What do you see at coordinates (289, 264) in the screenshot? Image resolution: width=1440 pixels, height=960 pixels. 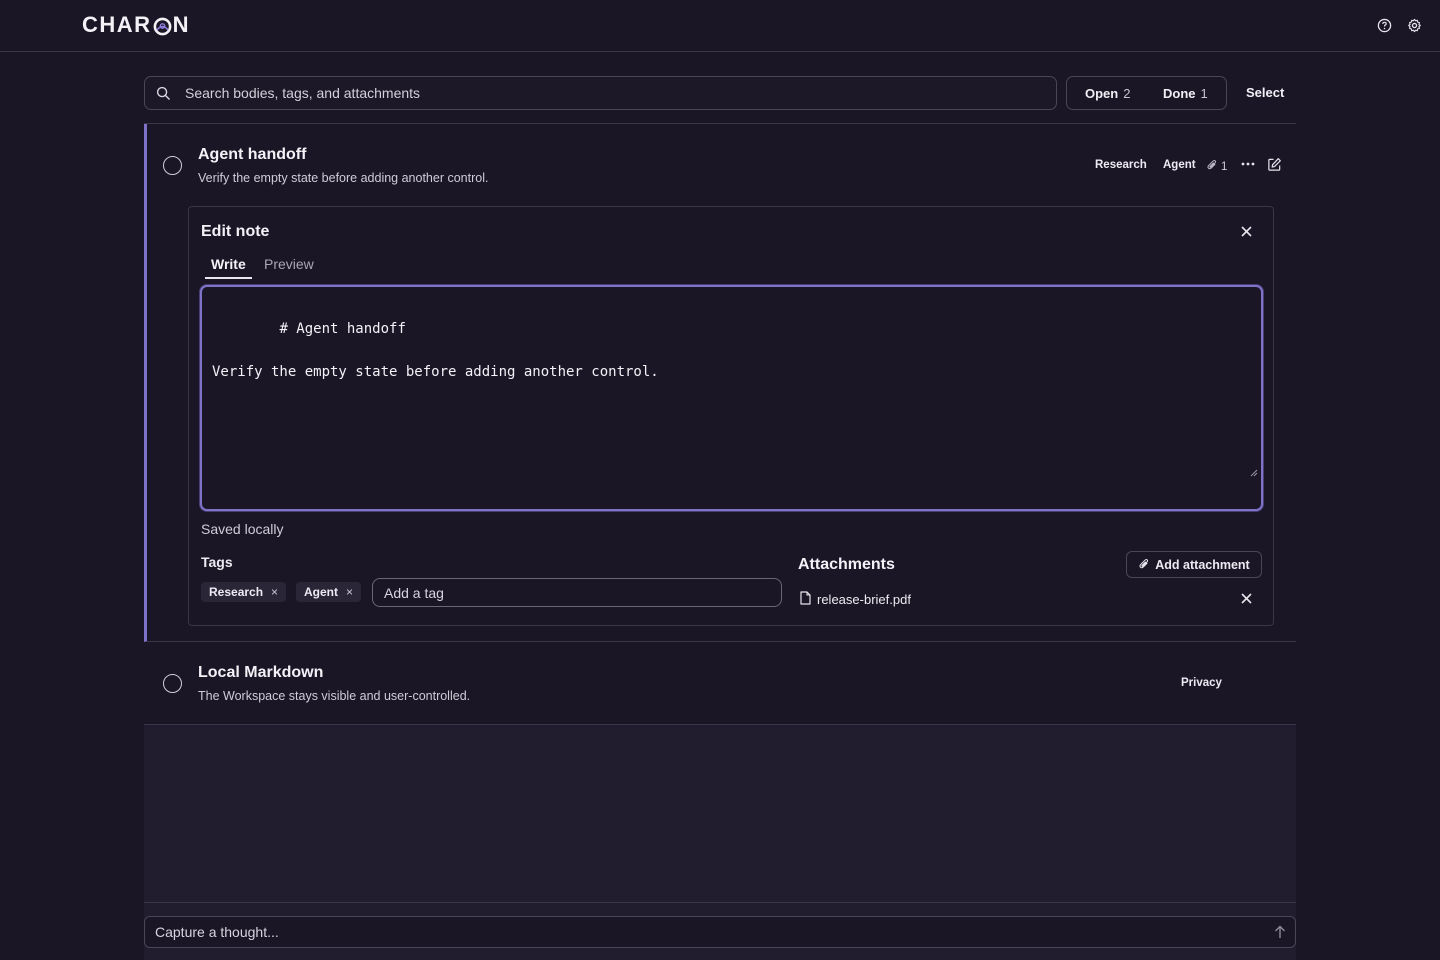 I see `tab-preview: Preview` at bounding box center [289, 264].